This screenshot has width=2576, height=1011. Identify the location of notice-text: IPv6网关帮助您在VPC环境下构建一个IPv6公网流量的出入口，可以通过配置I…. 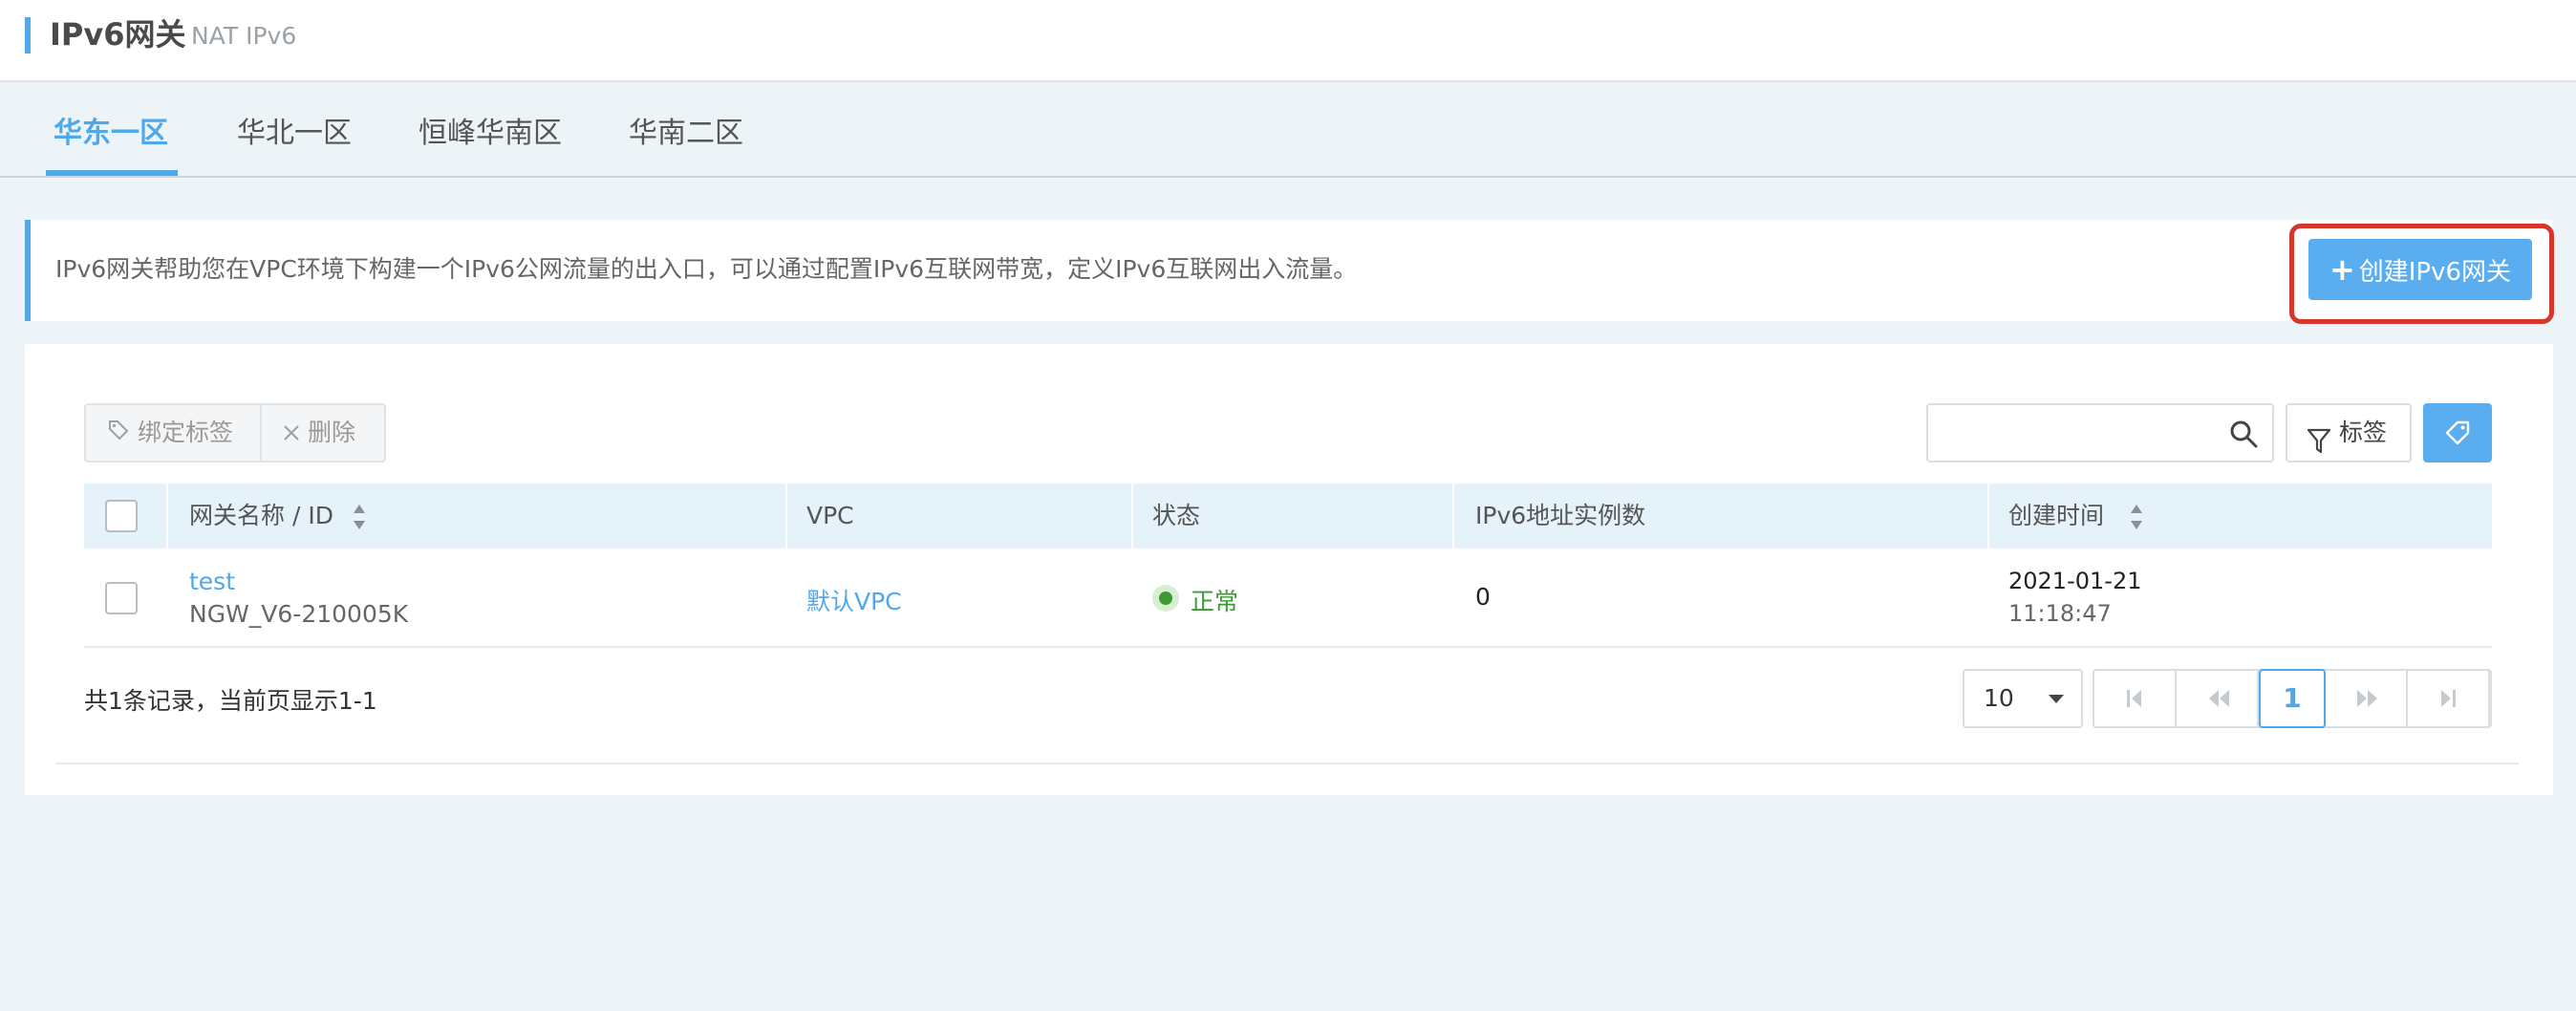
(706, 269).